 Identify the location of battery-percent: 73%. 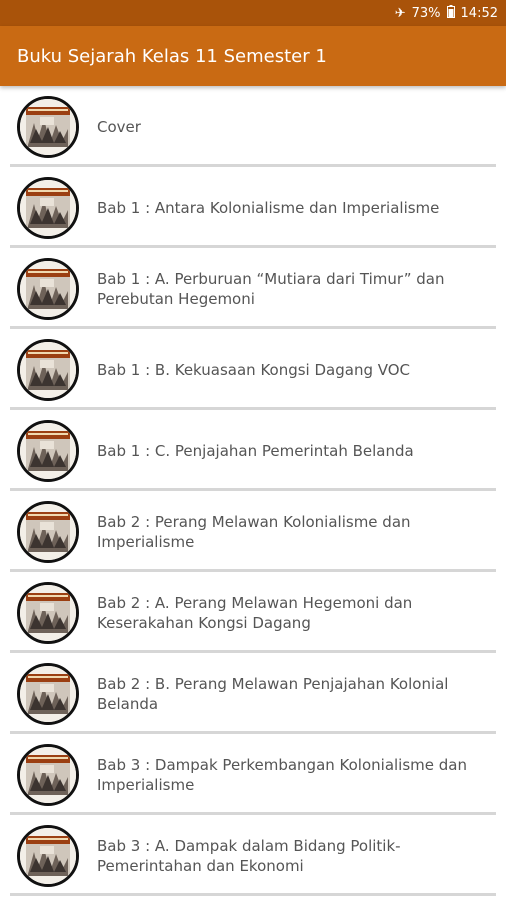
(426, 13).